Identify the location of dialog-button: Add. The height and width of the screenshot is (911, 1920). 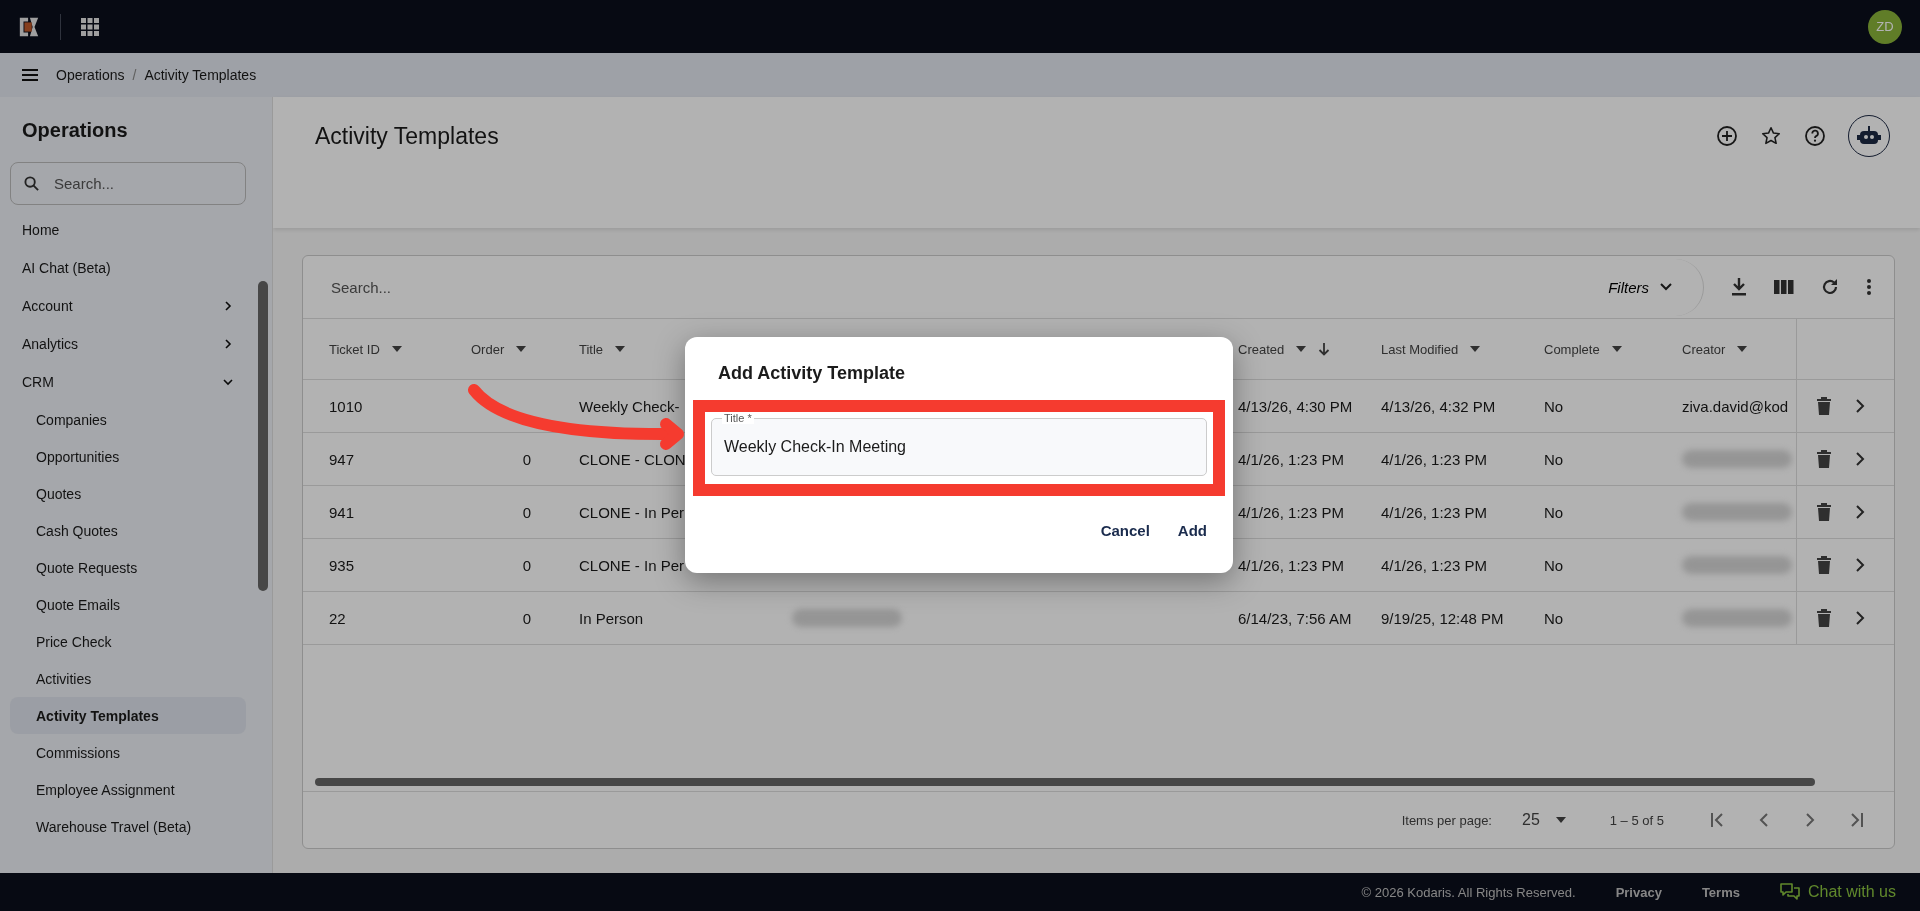
(1192, 530).